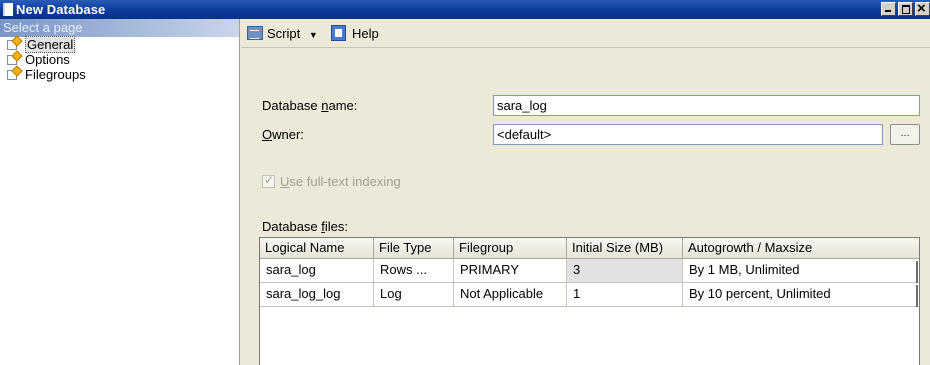 This screenshot has width=930, height=365. I want to click on page-item-options: Options, so click(119, 58).